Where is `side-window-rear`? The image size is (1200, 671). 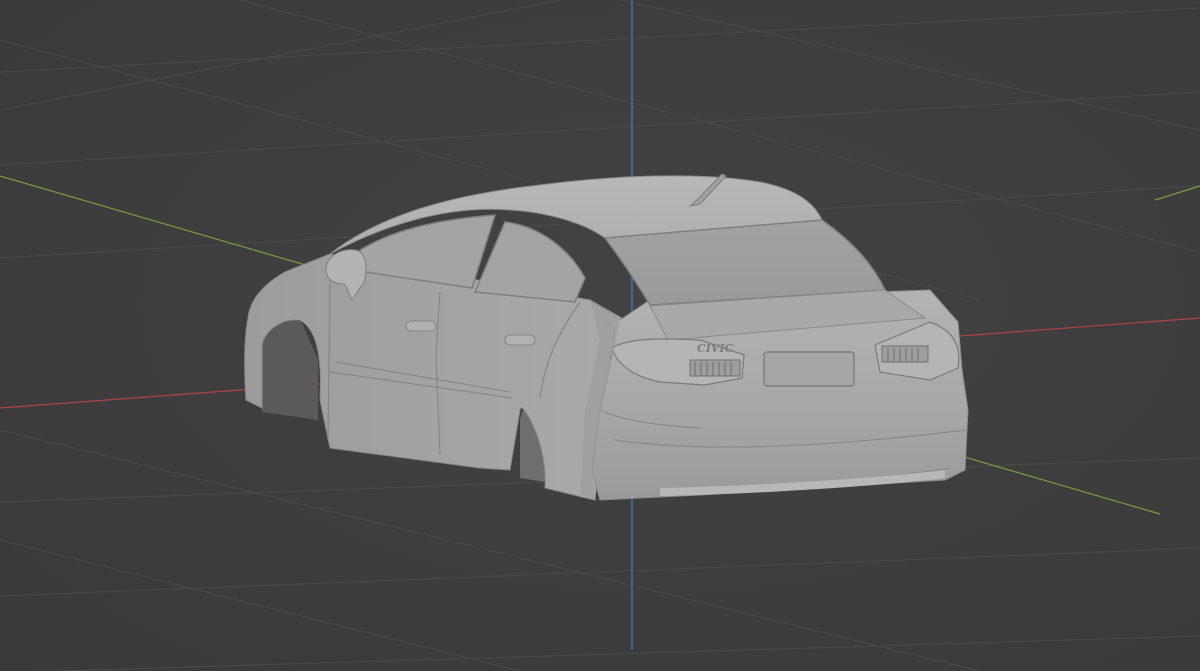 side-window-rear is located at coordinates (529, 262).